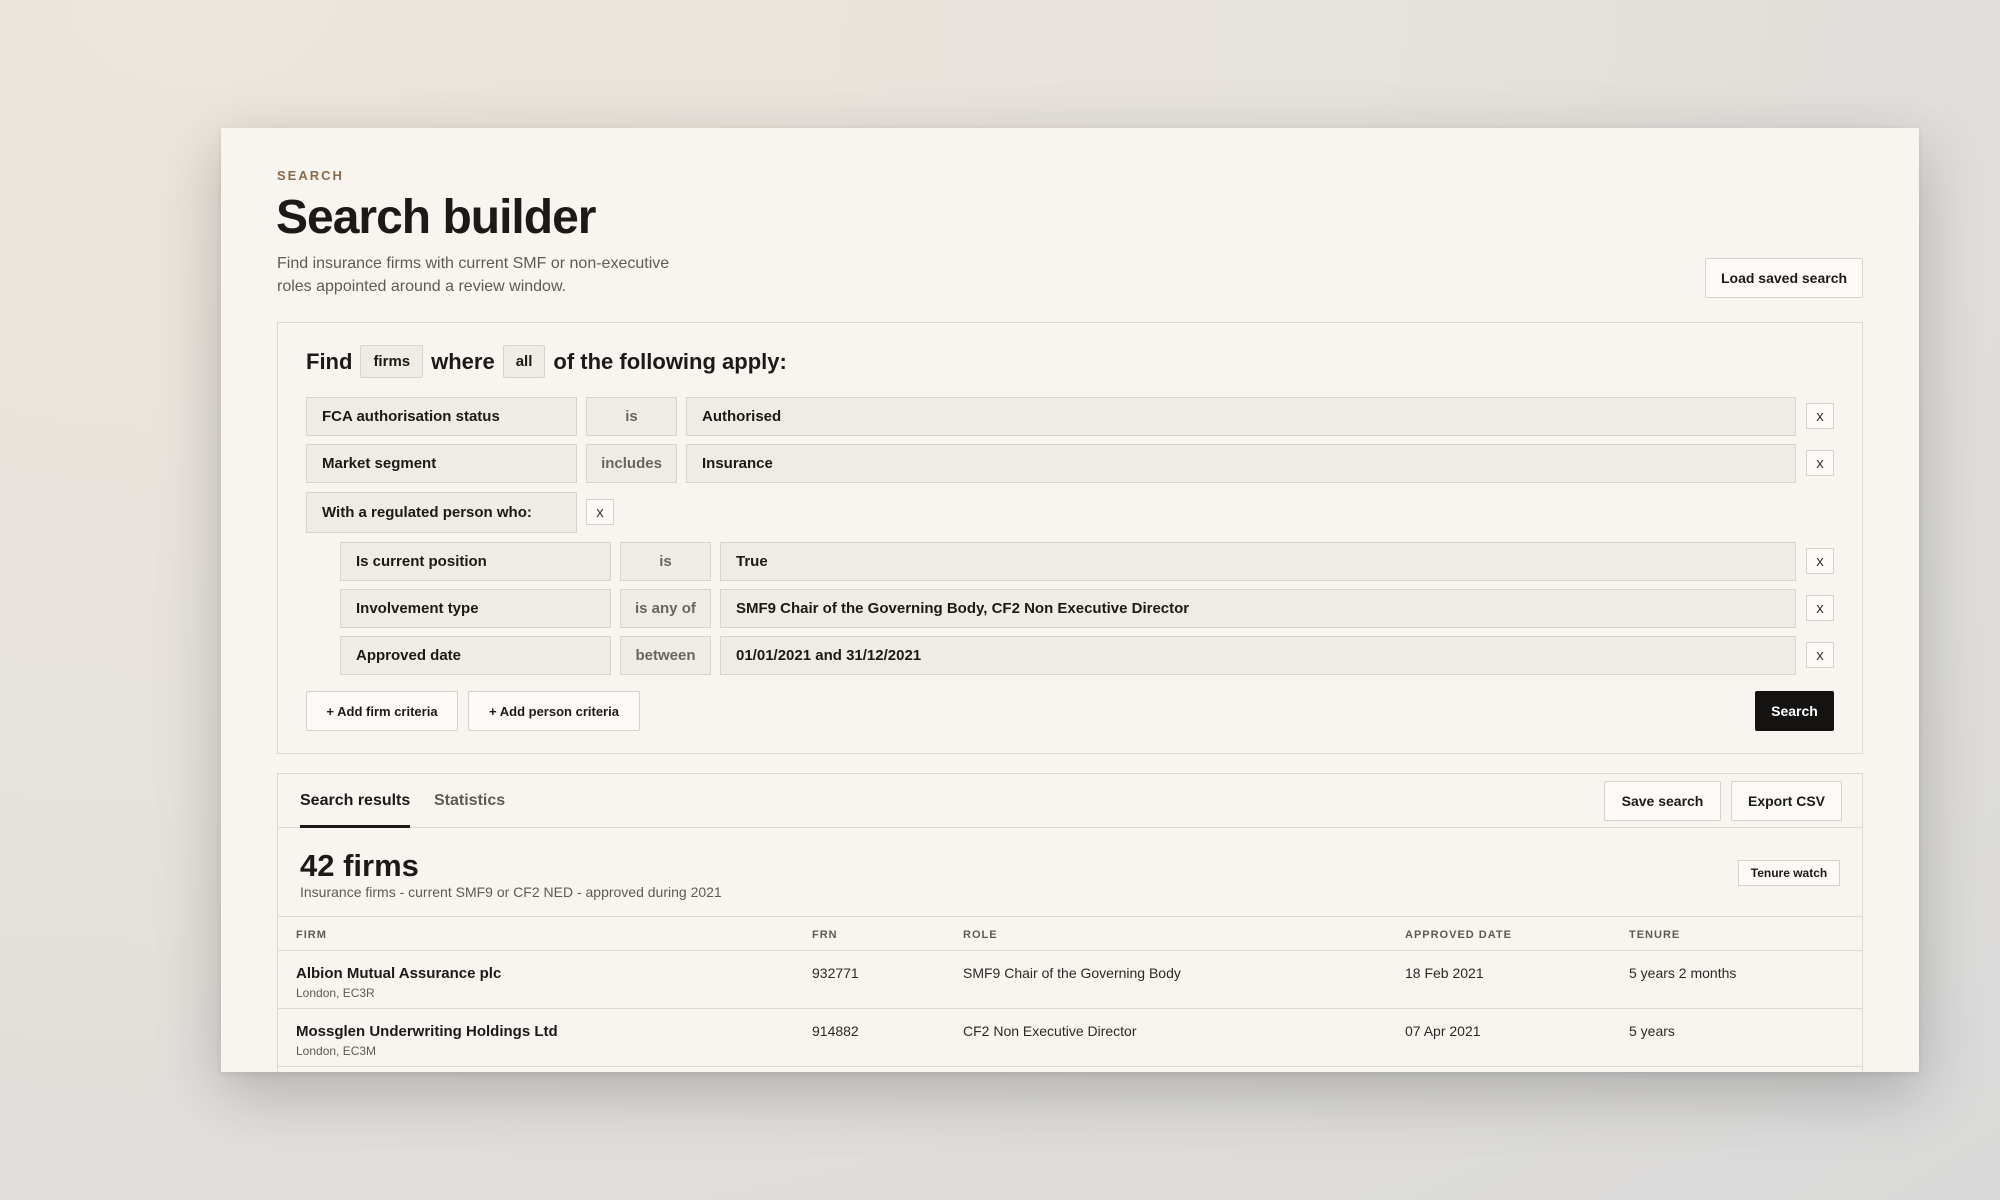 The width and height of the screenshot is (2000, 1200). I want to click on column-header-approved-date: APPROVED DATE, so click(1458, 935).